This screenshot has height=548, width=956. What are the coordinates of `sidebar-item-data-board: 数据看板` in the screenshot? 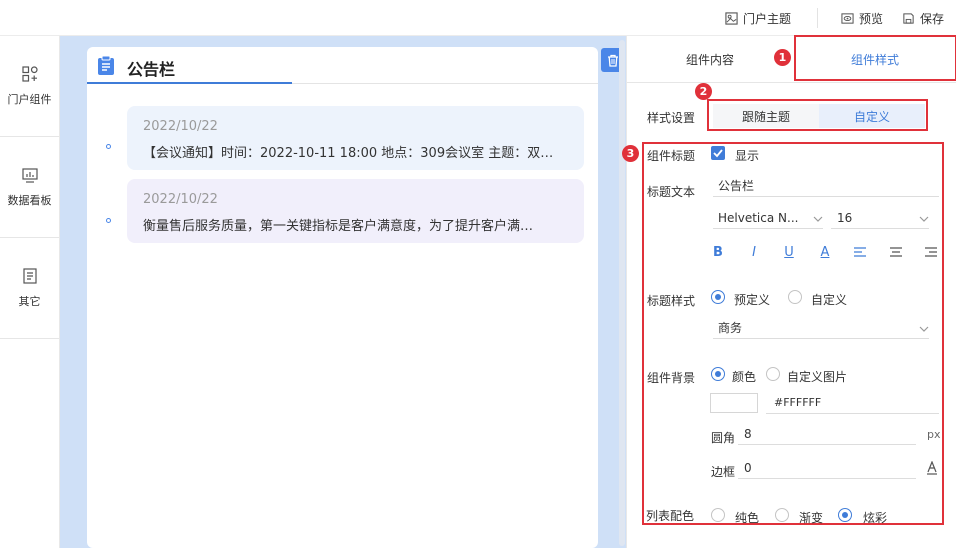 It's located at (29, 187).